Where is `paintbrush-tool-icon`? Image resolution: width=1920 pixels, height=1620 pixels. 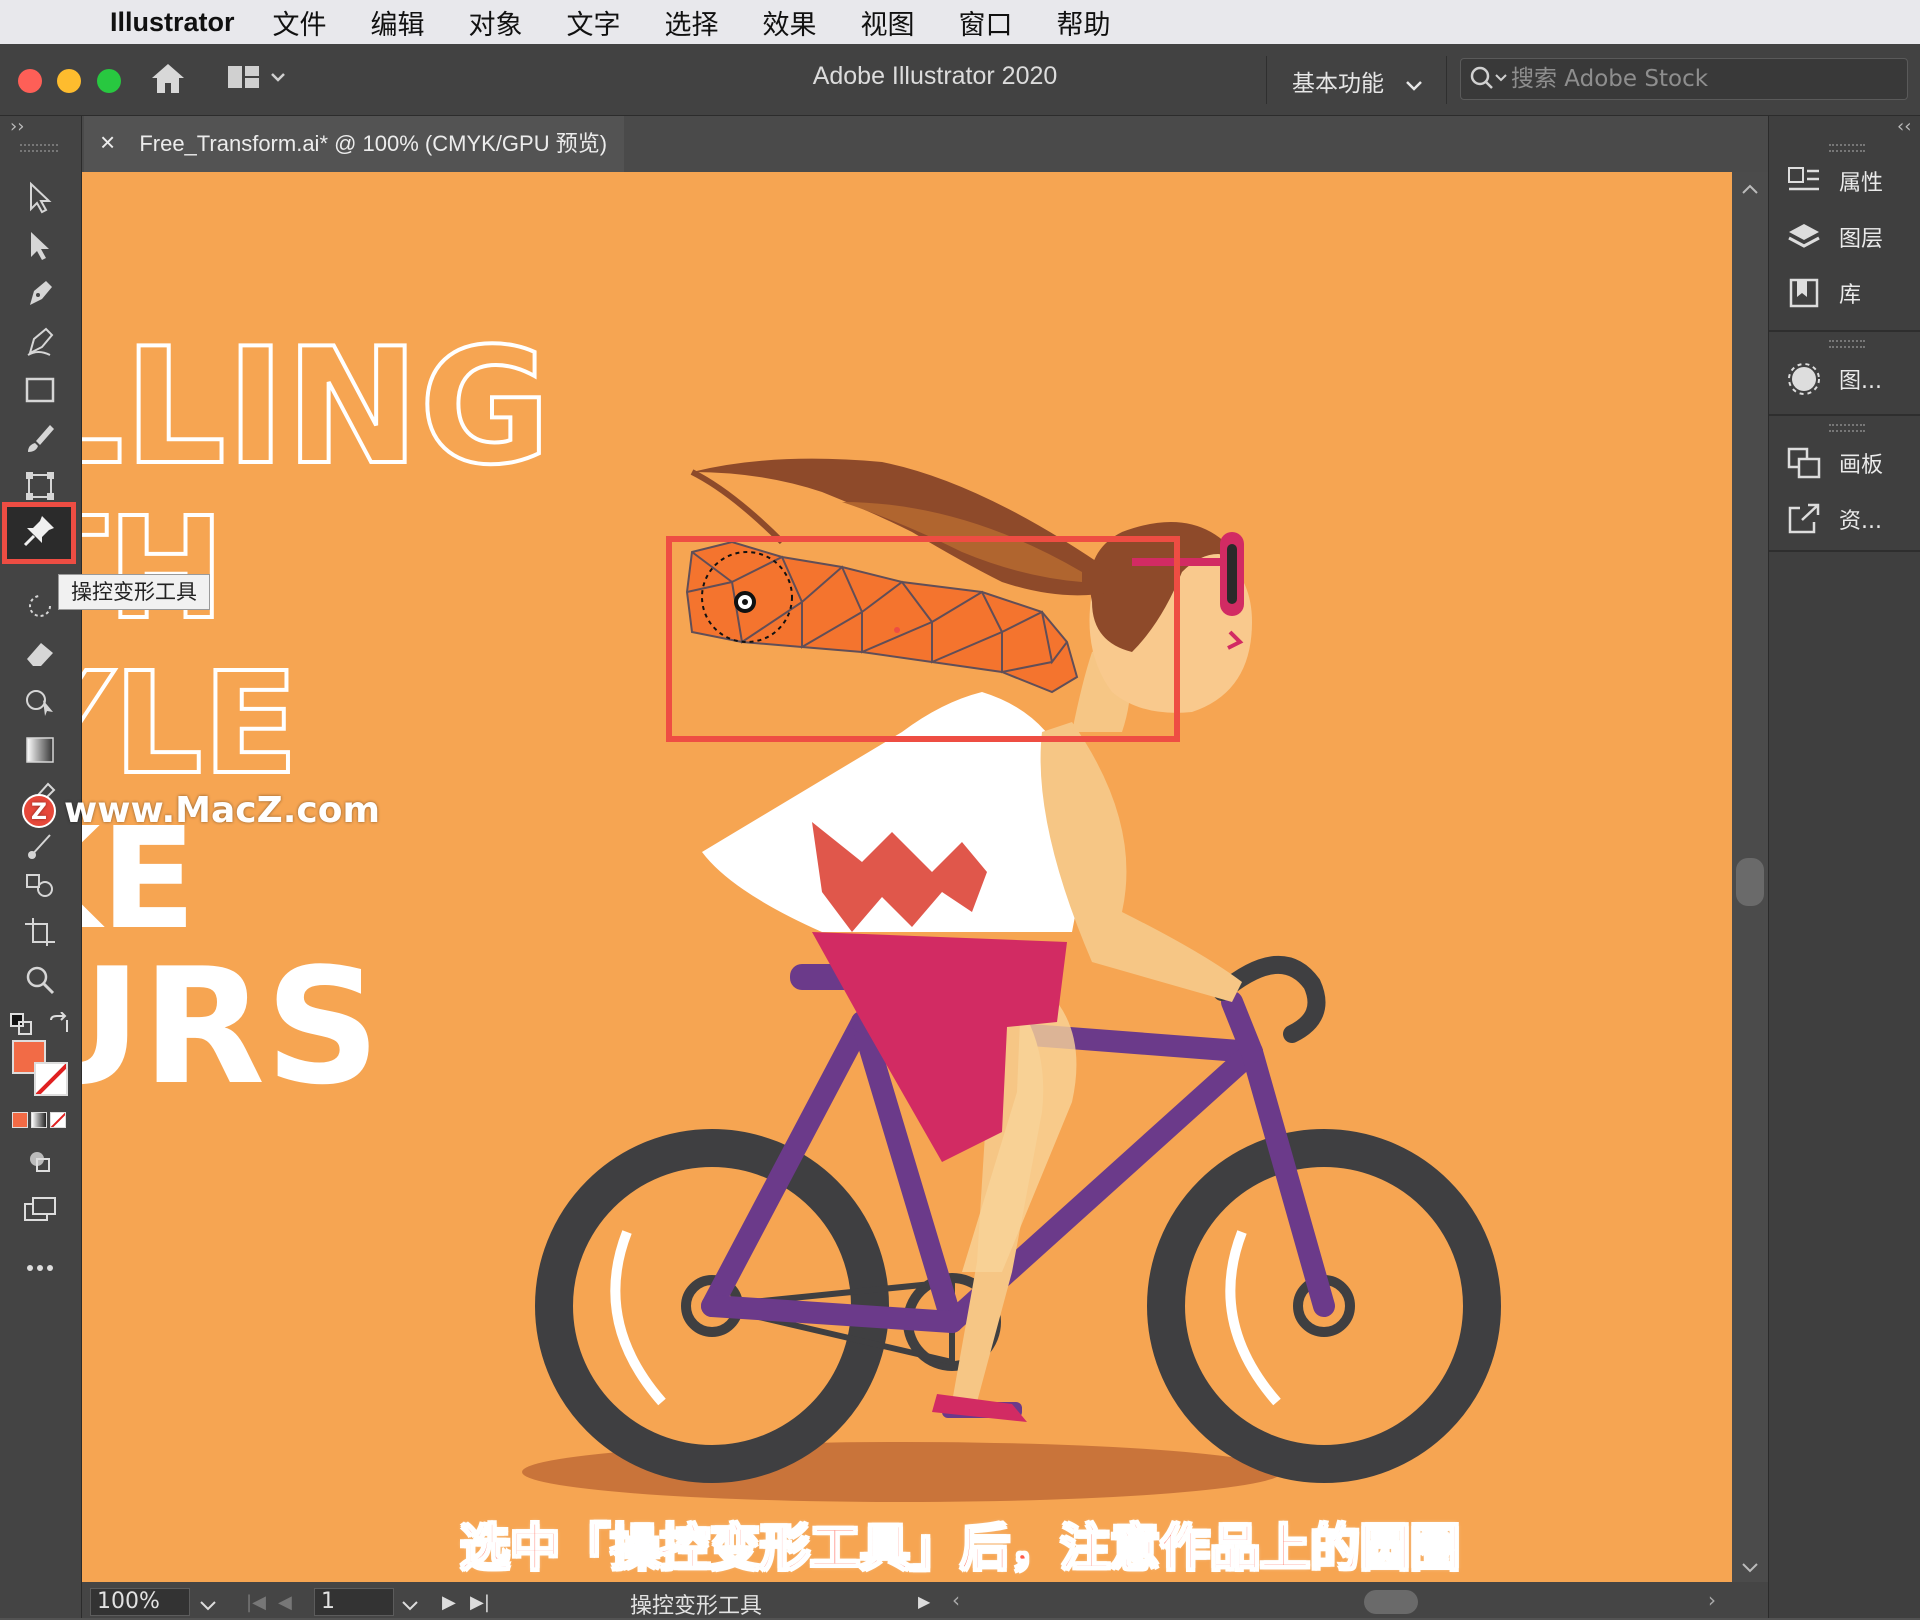
paintbrush-tool-icon is located at coordinates (40, 438).